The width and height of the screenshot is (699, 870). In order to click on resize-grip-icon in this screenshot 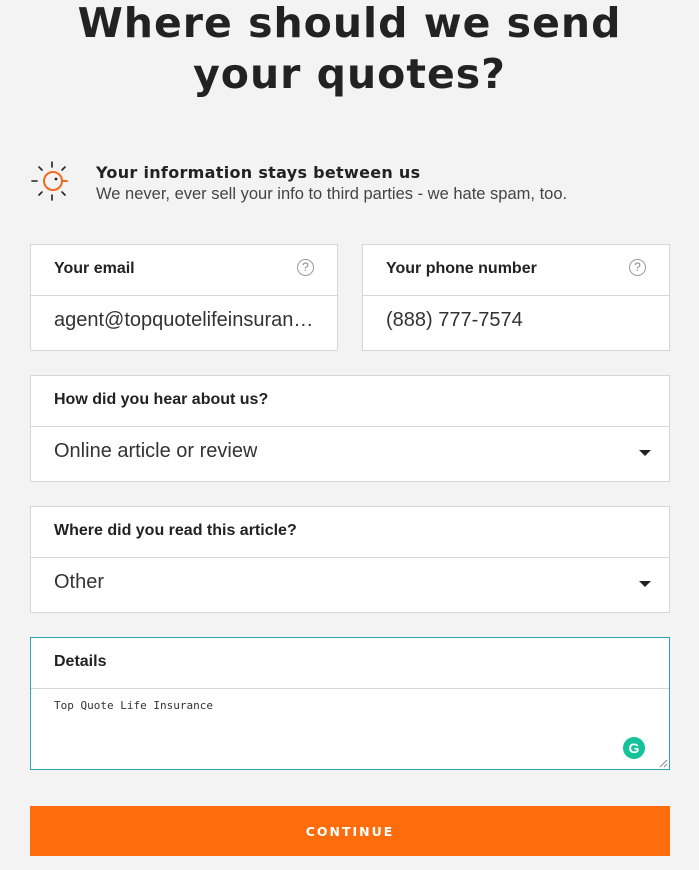, I will do `click(663, 763)`.